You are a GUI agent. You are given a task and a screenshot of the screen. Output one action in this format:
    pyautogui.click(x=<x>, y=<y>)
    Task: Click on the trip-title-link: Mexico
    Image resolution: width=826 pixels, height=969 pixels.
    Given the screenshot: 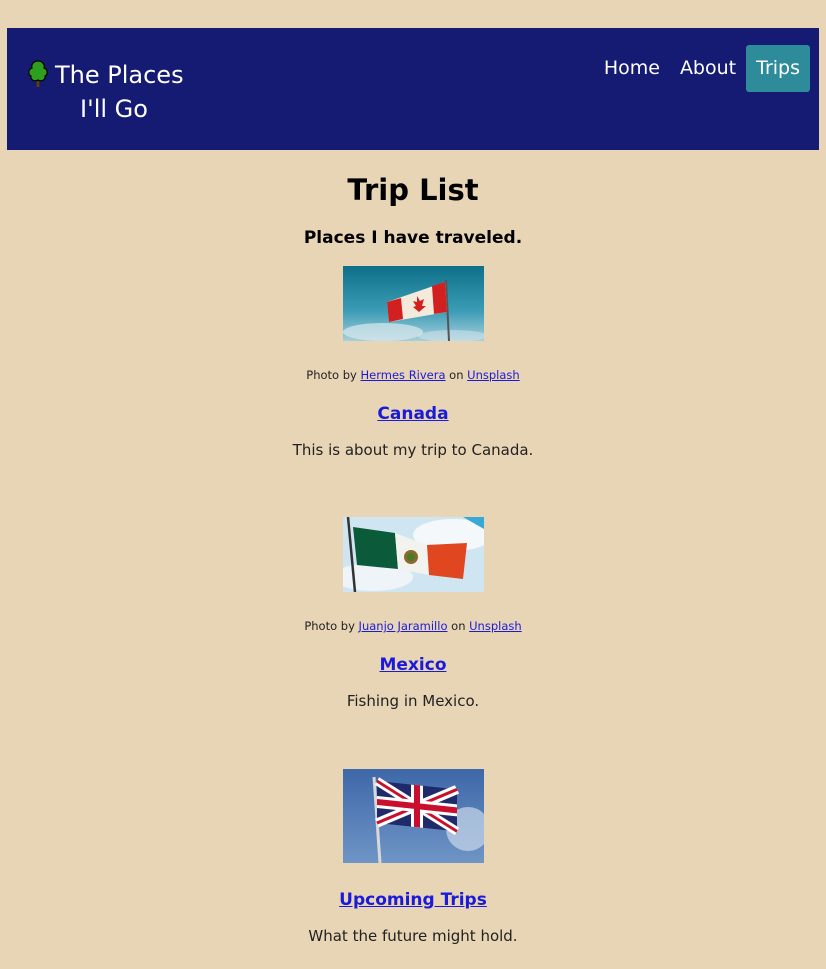 What is the action you would take?
    pyautogui.click(x=413, y=665)
    